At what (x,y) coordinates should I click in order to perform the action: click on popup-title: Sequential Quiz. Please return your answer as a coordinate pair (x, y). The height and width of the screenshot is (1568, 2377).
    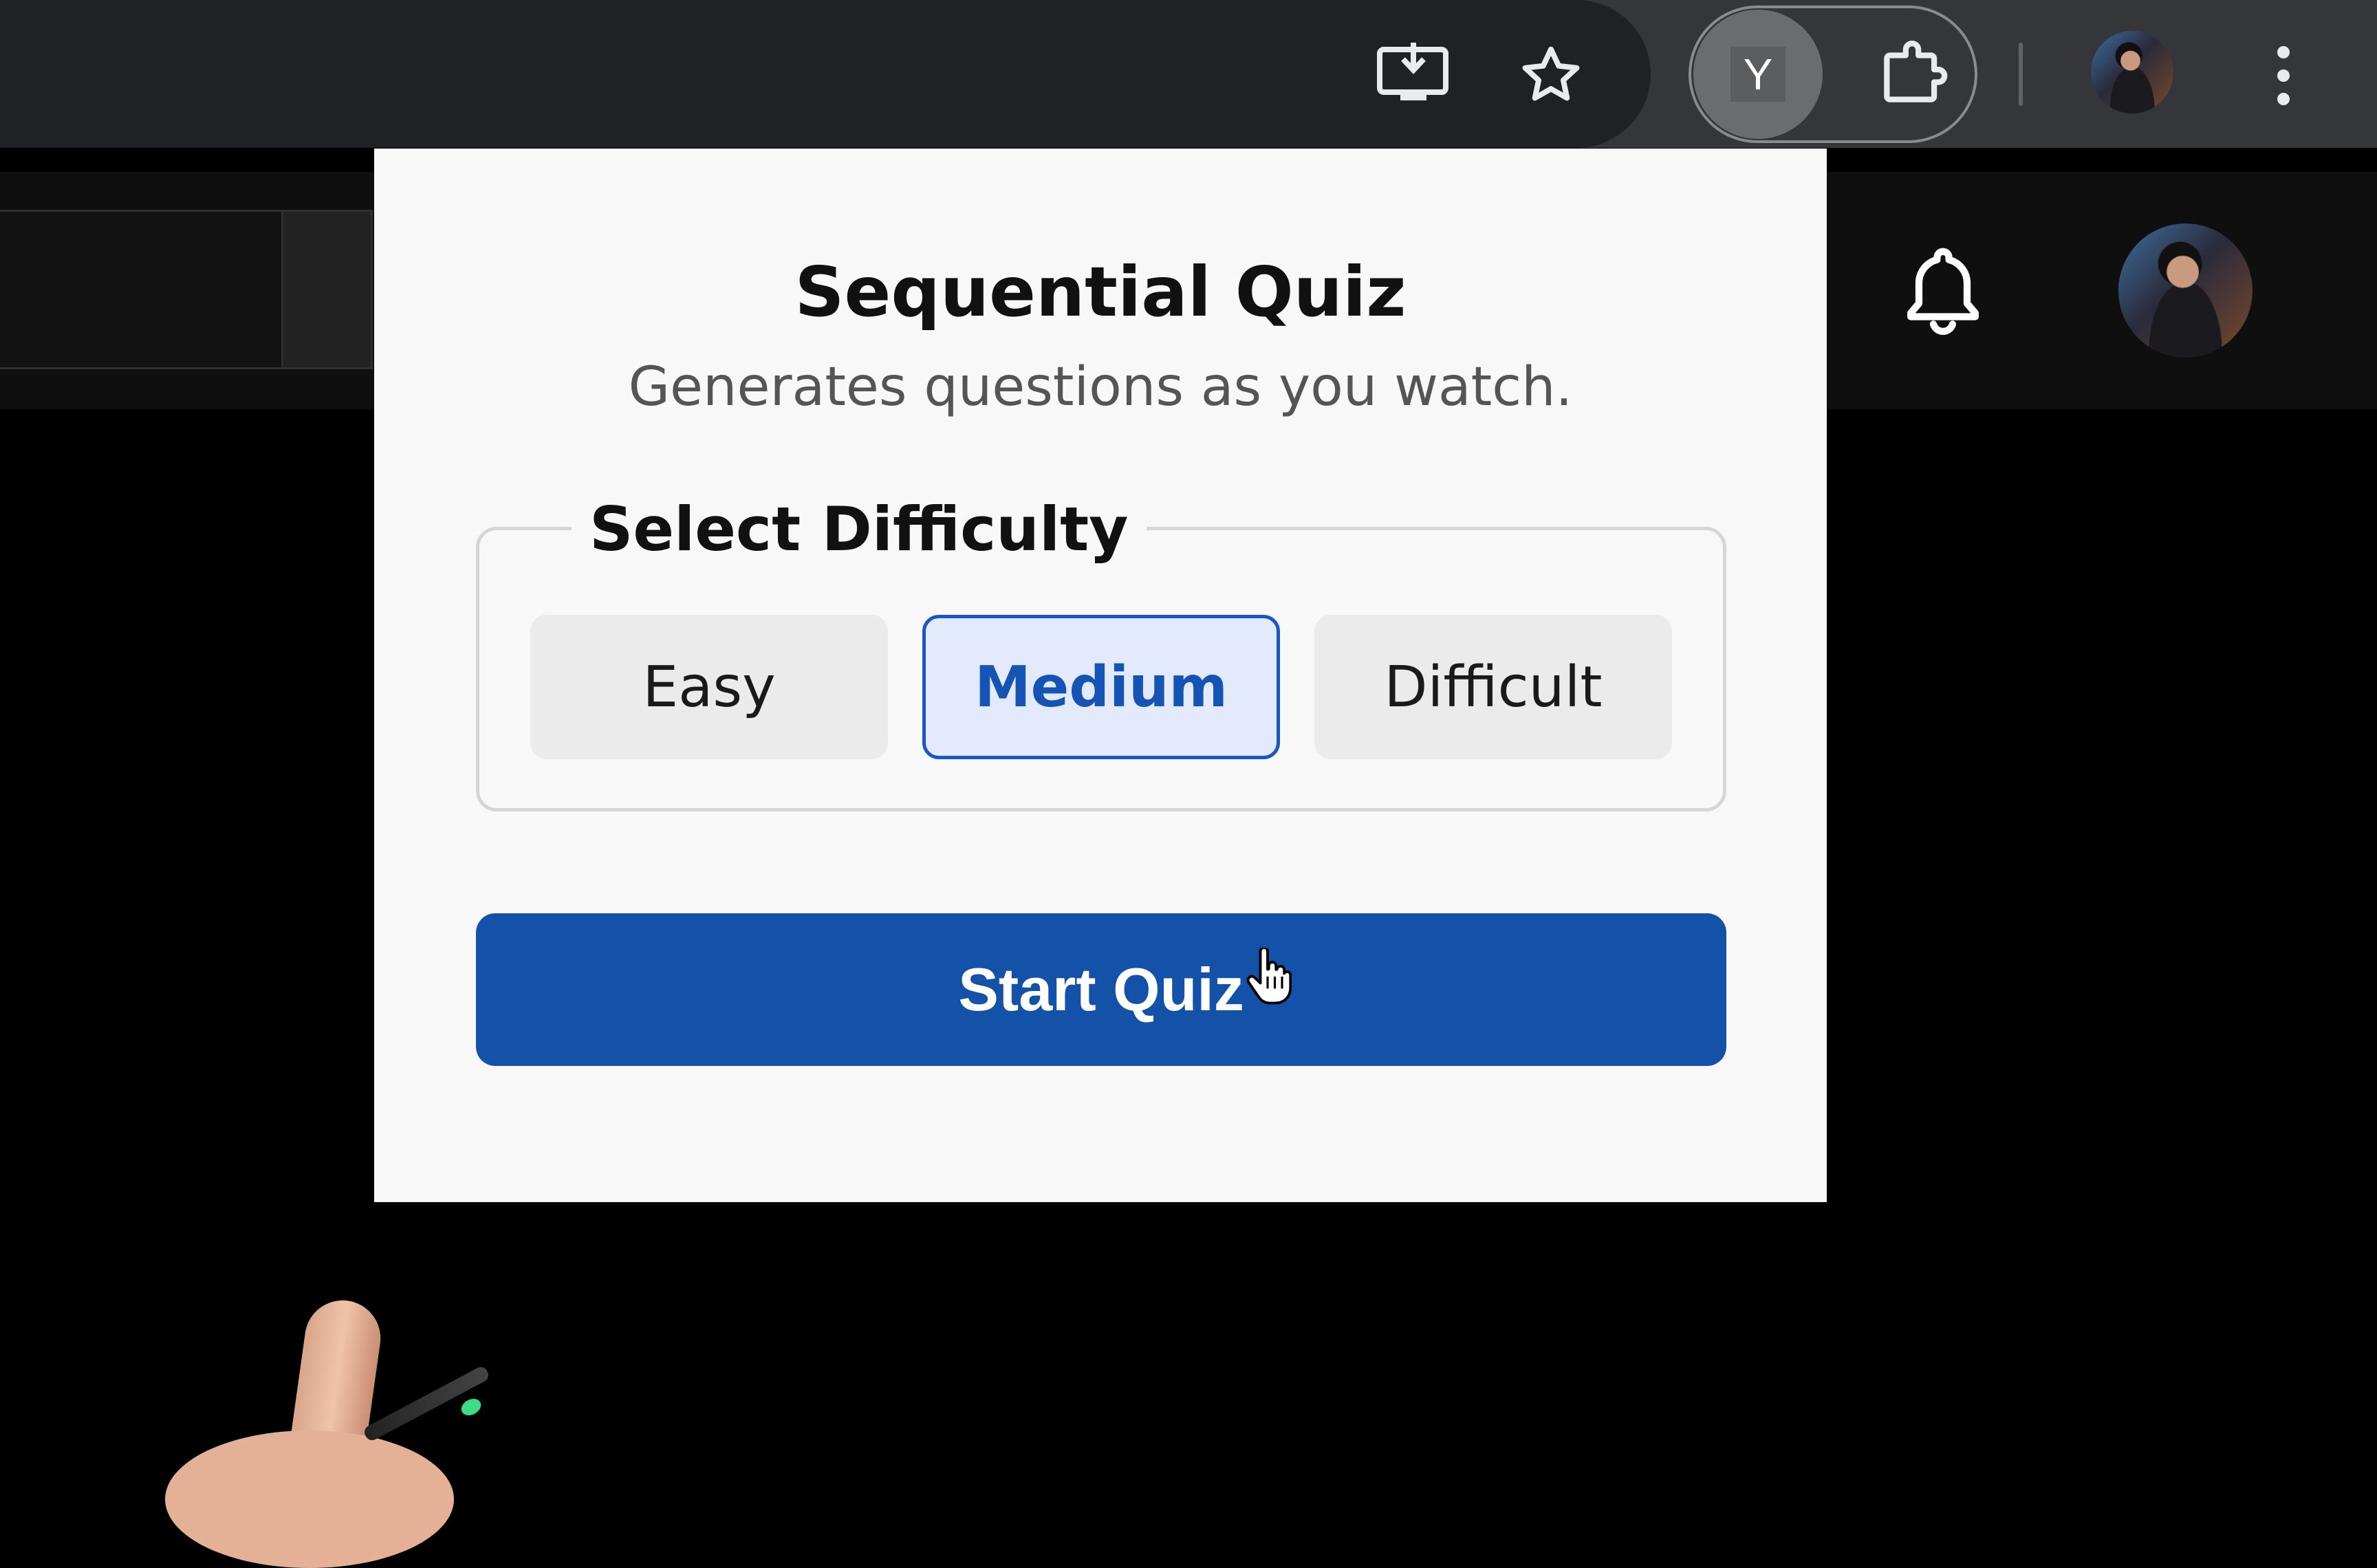
    Looking at the image, I should click on (1100, 292).